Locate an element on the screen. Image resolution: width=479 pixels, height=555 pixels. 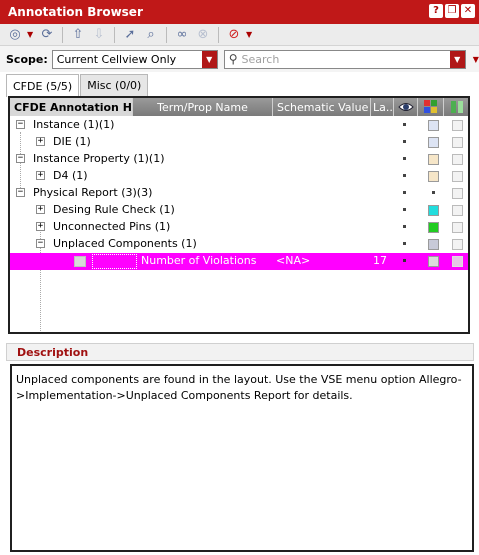
search-options-icon: ▼ is located at coordinates (476, 59).